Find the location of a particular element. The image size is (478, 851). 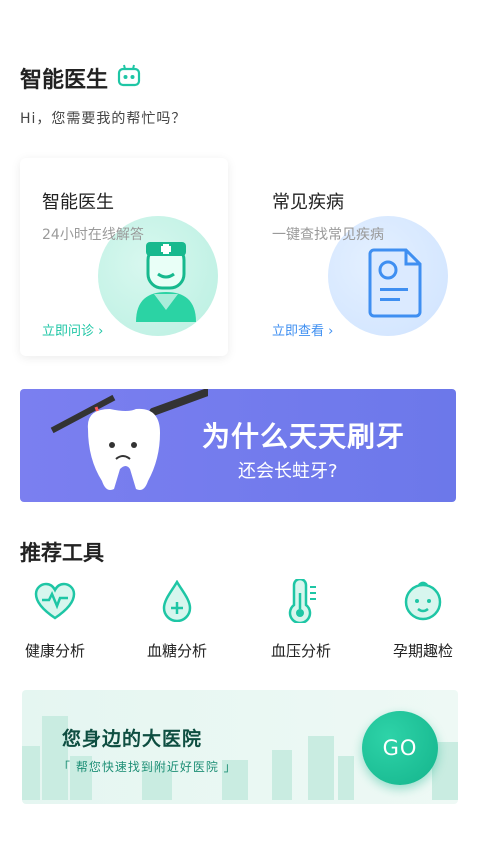

page-title-text: 智能医生 is located at coordinates (64, 80).